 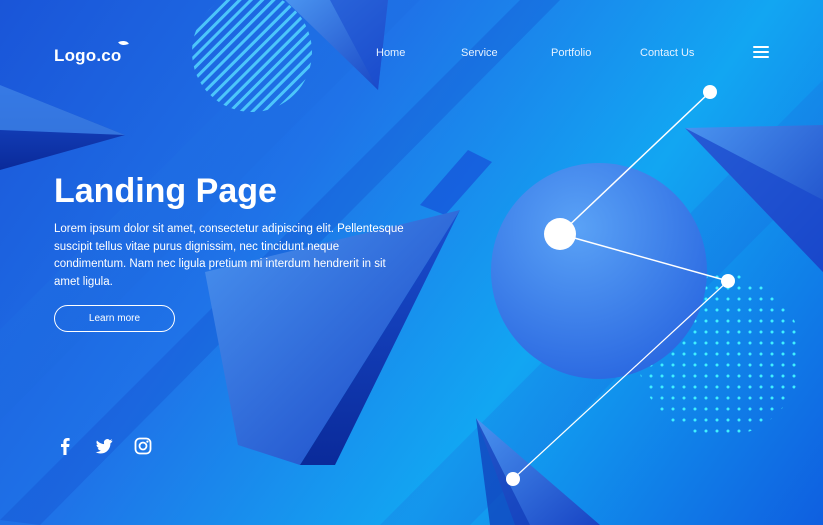 I want to click on large-sphere, so click(x=599, y=271).